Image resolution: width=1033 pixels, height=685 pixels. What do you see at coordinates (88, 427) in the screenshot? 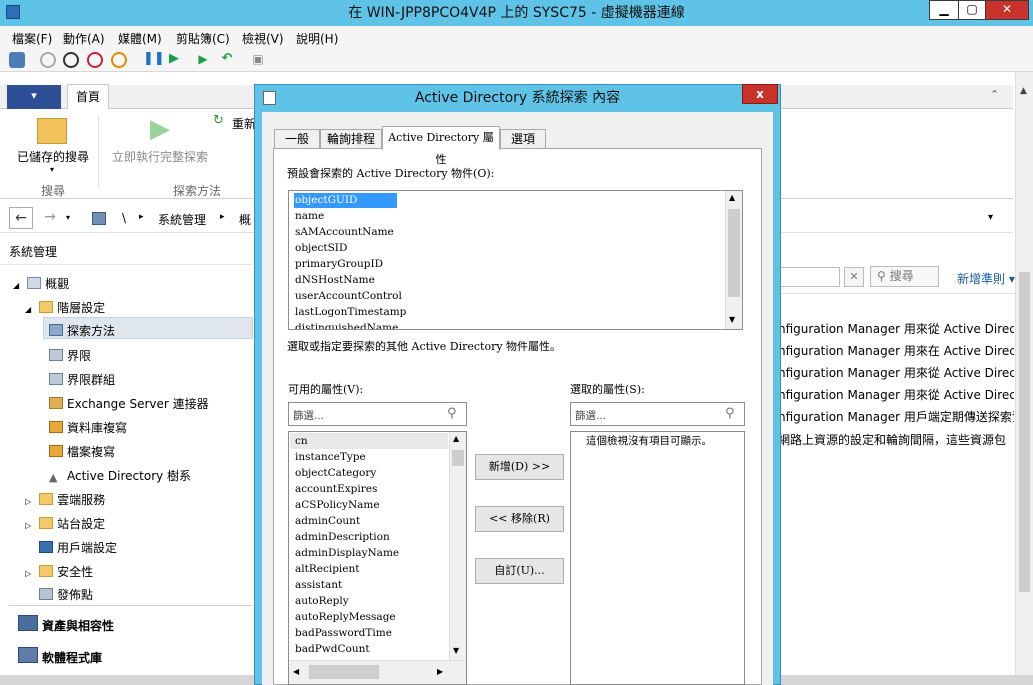
I see `tree-item-database-replication: 資料庫複寫` at bounding box center [88, 427].